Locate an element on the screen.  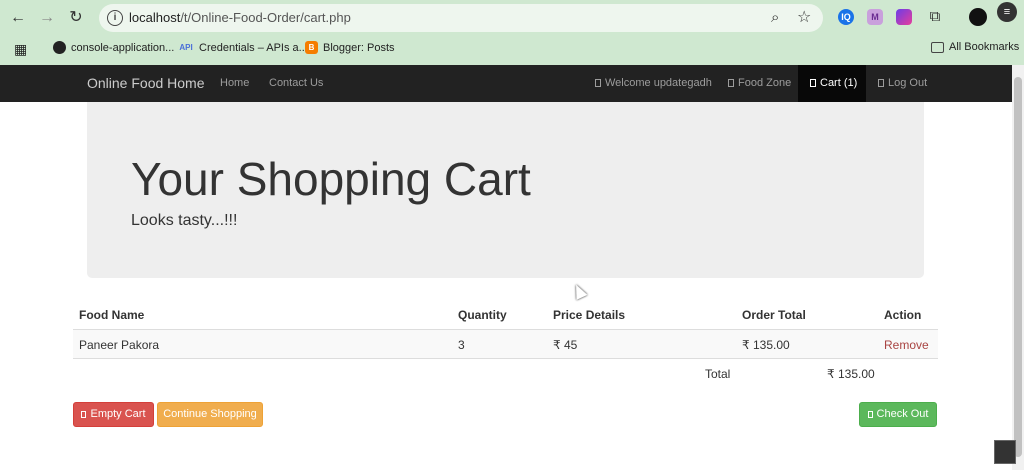
food-icon is located at coordinates (731, 83).